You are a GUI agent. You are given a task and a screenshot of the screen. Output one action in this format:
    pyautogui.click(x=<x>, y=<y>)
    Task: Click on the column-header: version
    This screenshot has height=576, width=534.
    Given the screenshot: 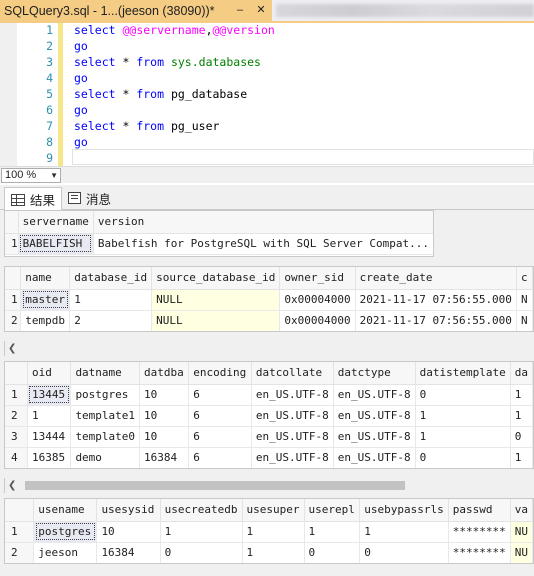 What is the action you would take?
    pyautogui.click(x=263, y=222)
    